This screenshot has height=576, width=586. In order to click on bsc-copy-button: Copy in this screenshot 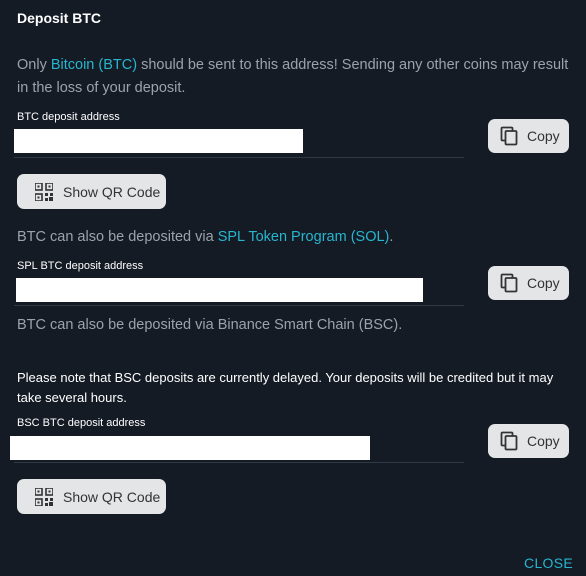, I will do `click(528, 441)`.